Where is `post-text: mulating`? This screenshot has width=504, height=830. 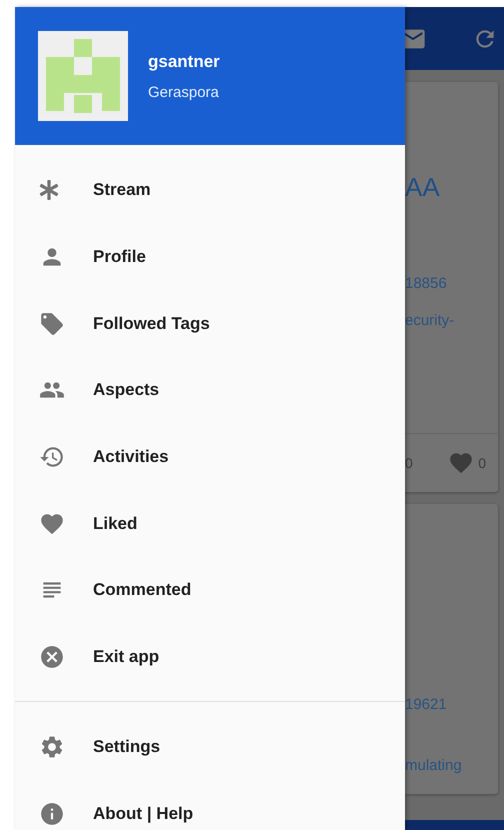 post-text: mulating is located at coordinates (434, 765).